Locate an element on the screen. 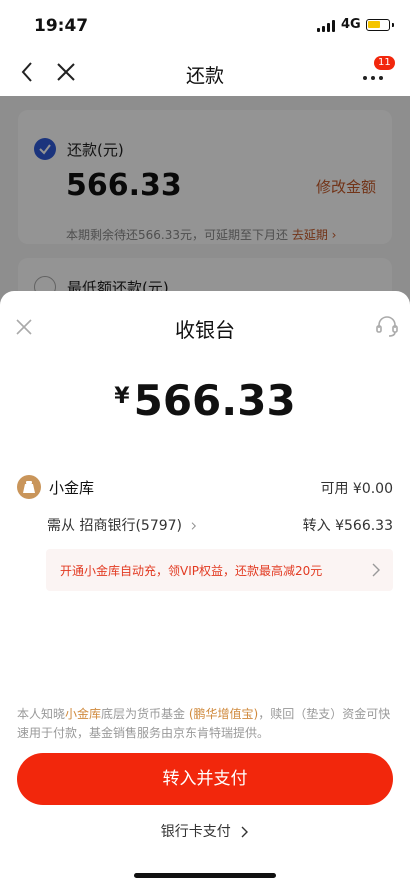 This screenshot has width=410, height=887. customer-service-icon is located at coordinates (387, 326).